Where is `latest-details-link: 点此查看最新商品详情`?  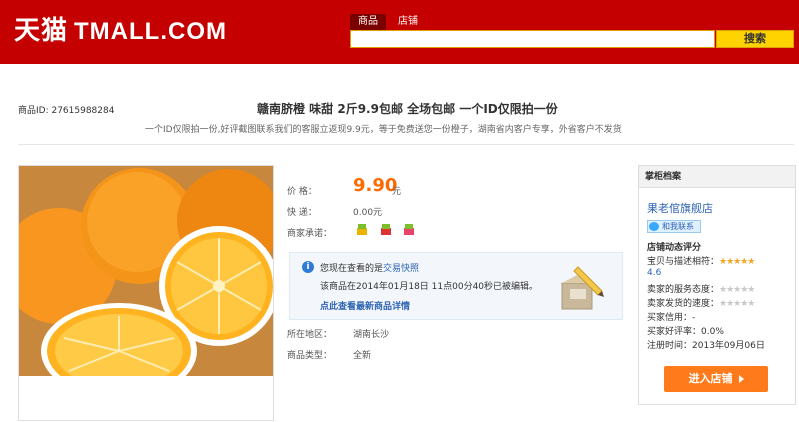
latest-details-link: 点此查看最新商品详情 is located at coordinates (365, 305).